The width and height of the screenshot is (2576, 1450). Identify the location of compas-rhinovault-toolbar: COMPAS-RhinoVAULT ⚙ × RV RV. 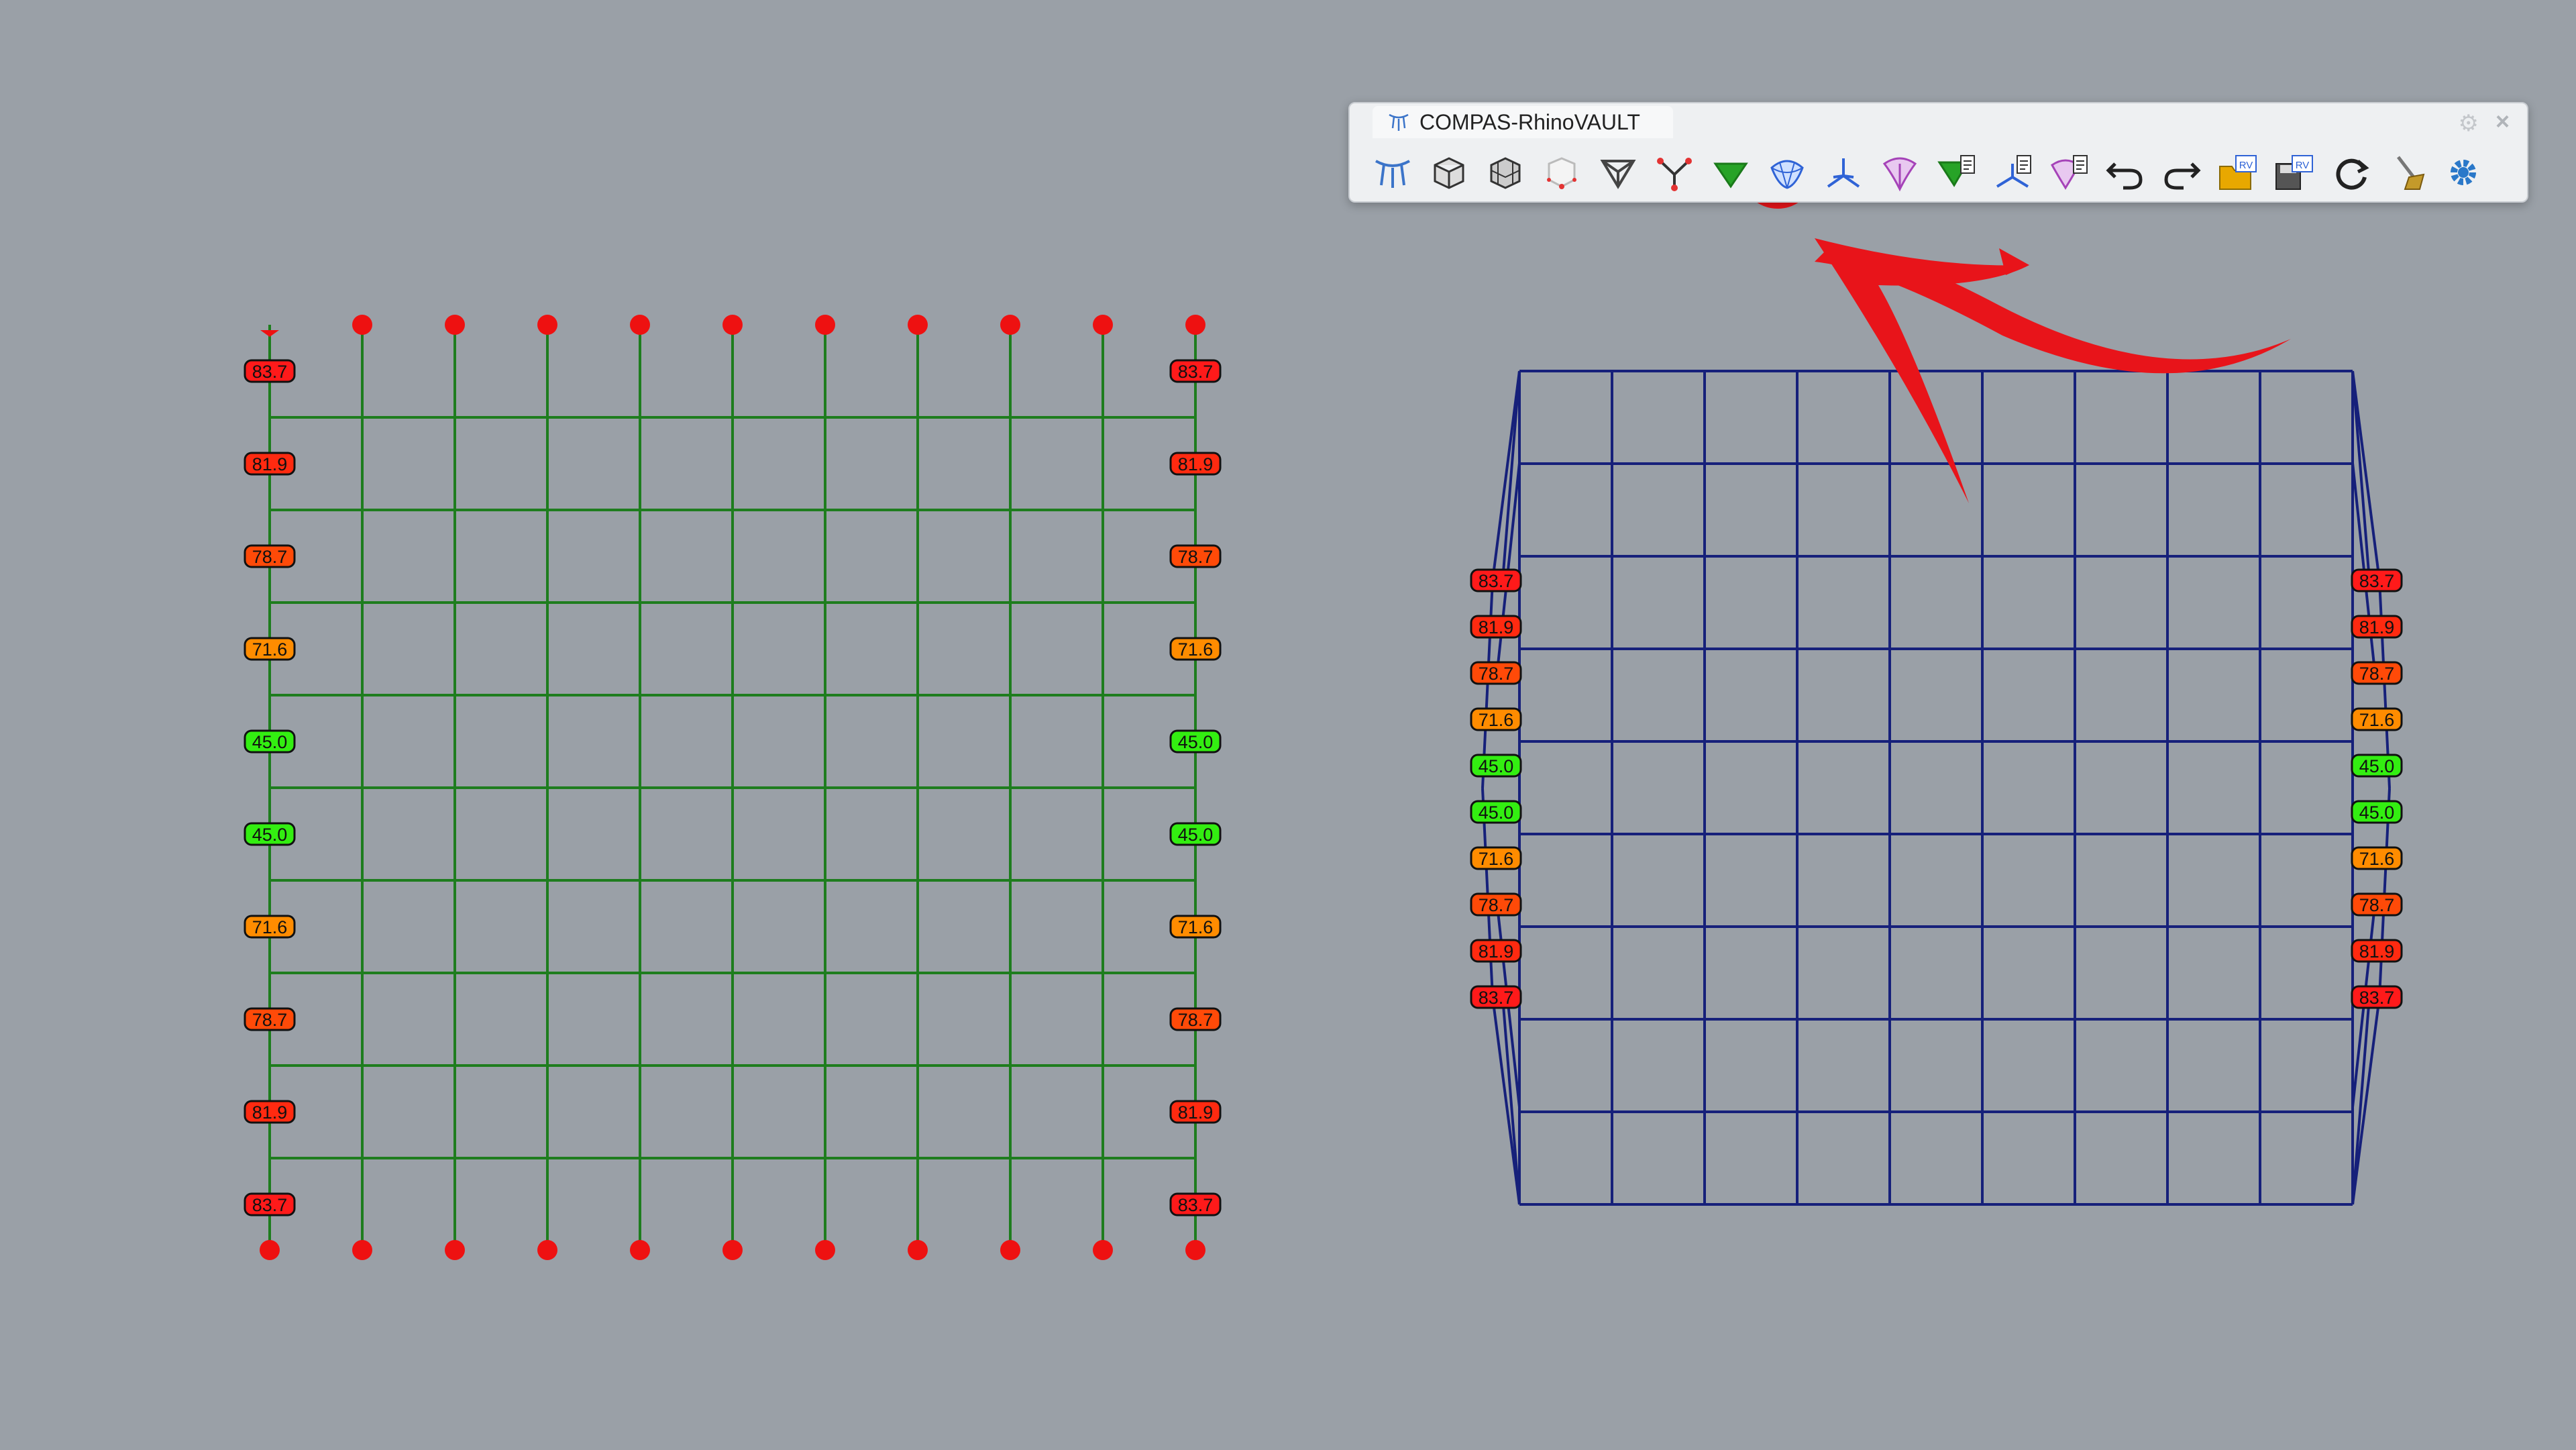
(1938, 152).